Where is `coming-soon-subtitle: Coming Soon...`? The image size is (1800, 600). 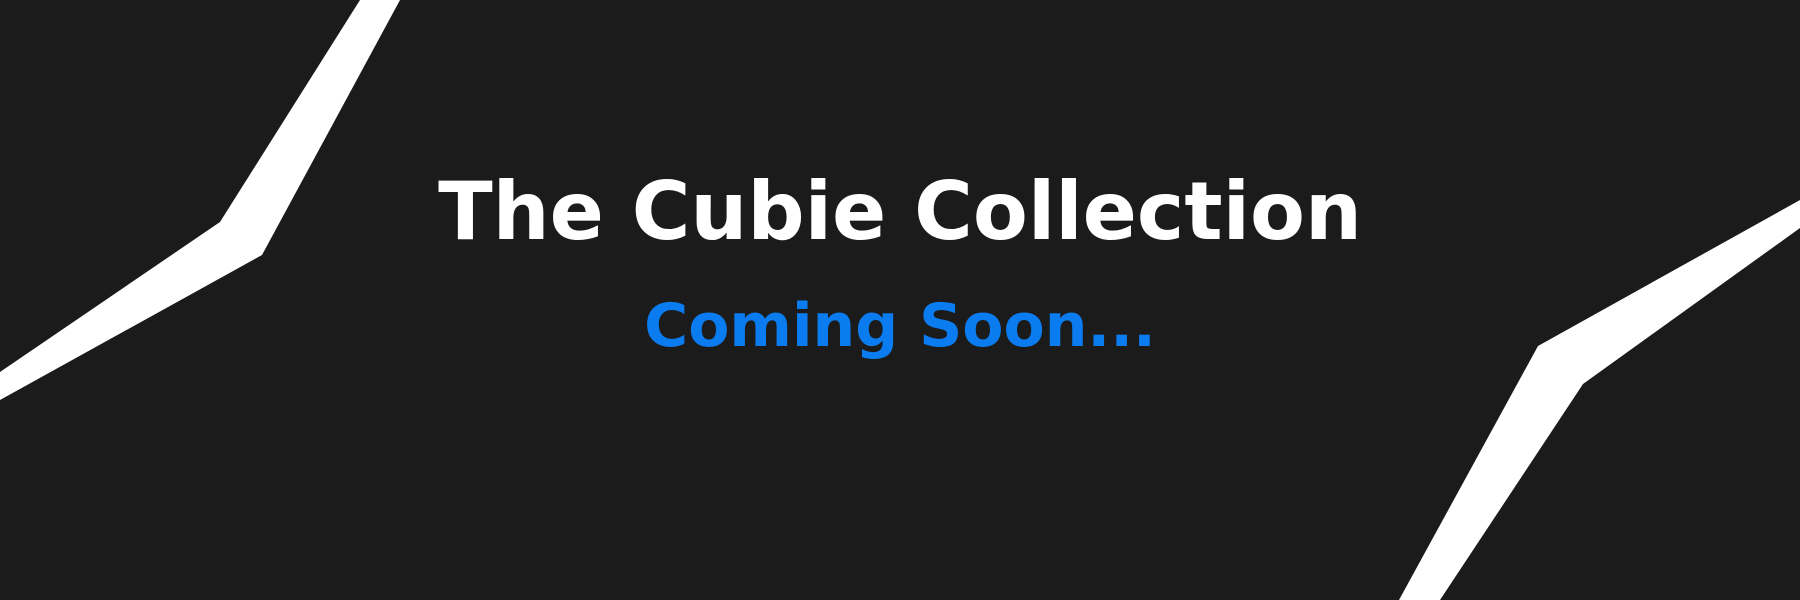 coming-soon-subtitle: Coming Soon... is located at coordinates (900, 326).